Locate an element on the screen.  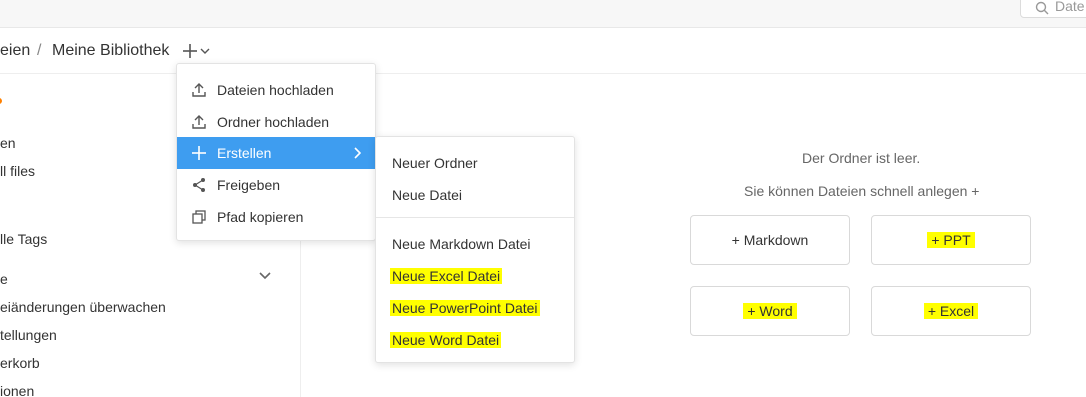
sidebar-item-settings: tellungen is located at coordinates (28, 335).